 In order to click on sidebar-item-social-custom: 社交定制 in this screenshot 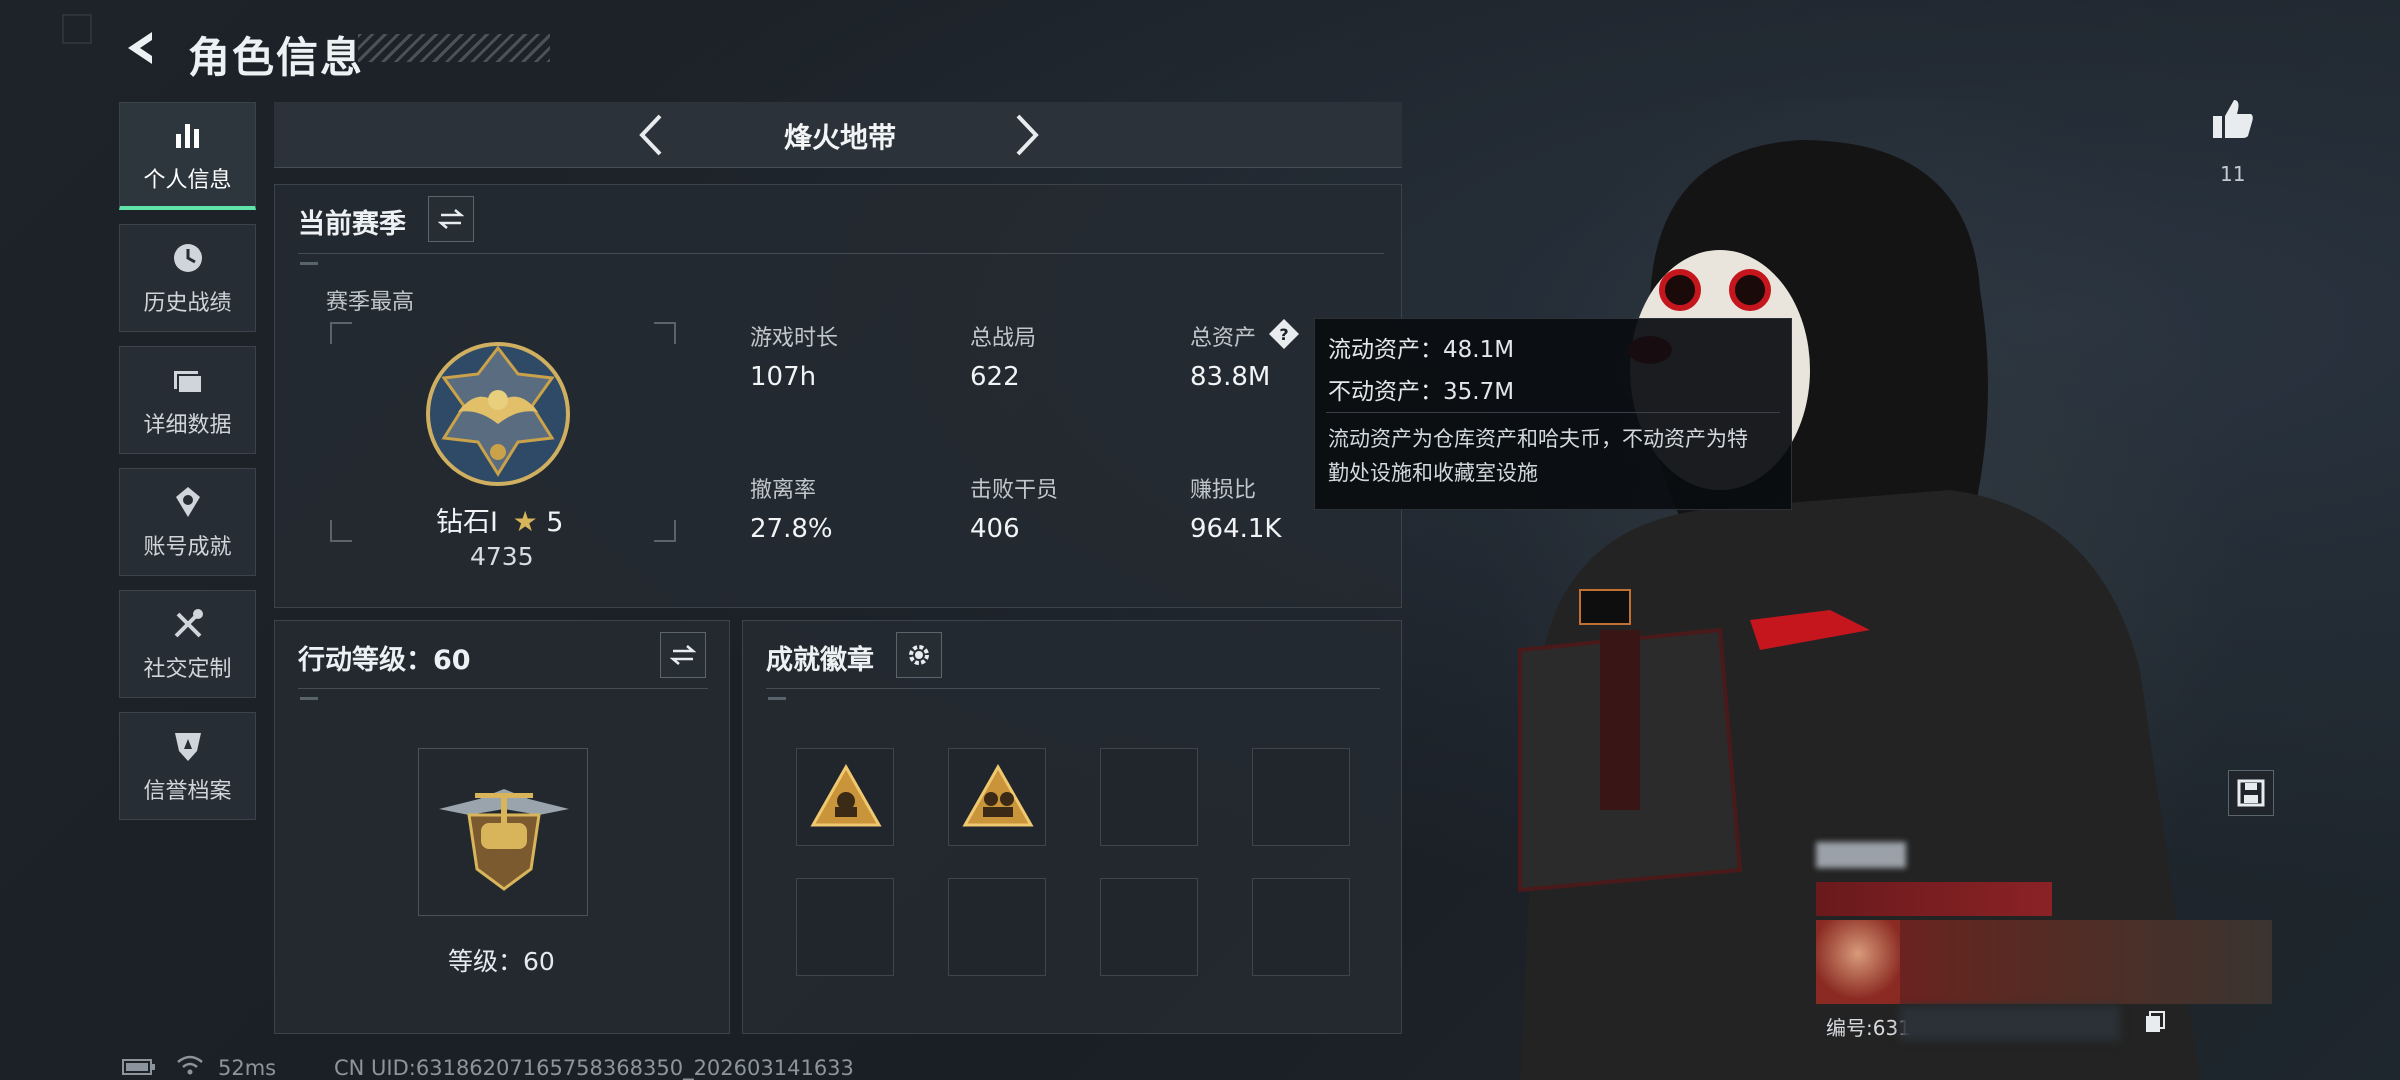, I will do `click(187, 644)`.